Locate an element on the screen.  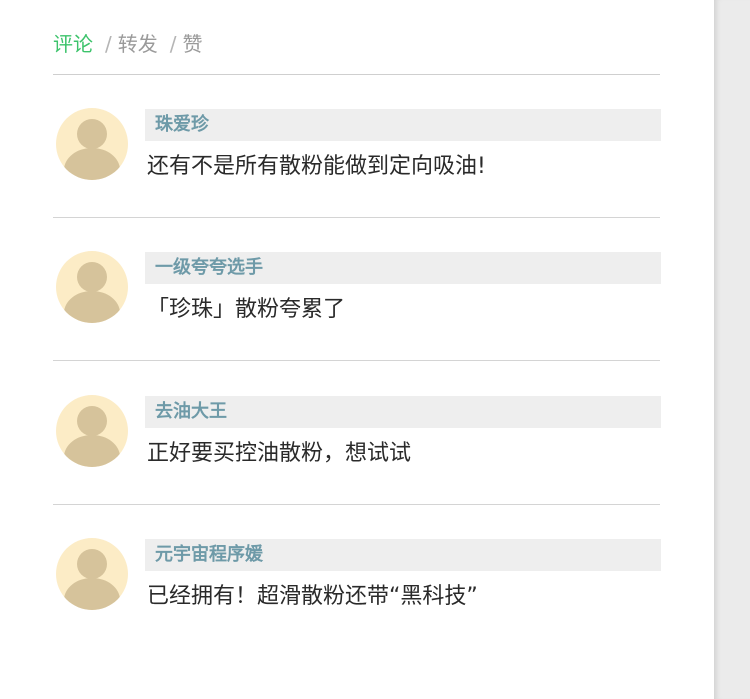
username-bar: 去油大王 is located at coordinates (403, 412).